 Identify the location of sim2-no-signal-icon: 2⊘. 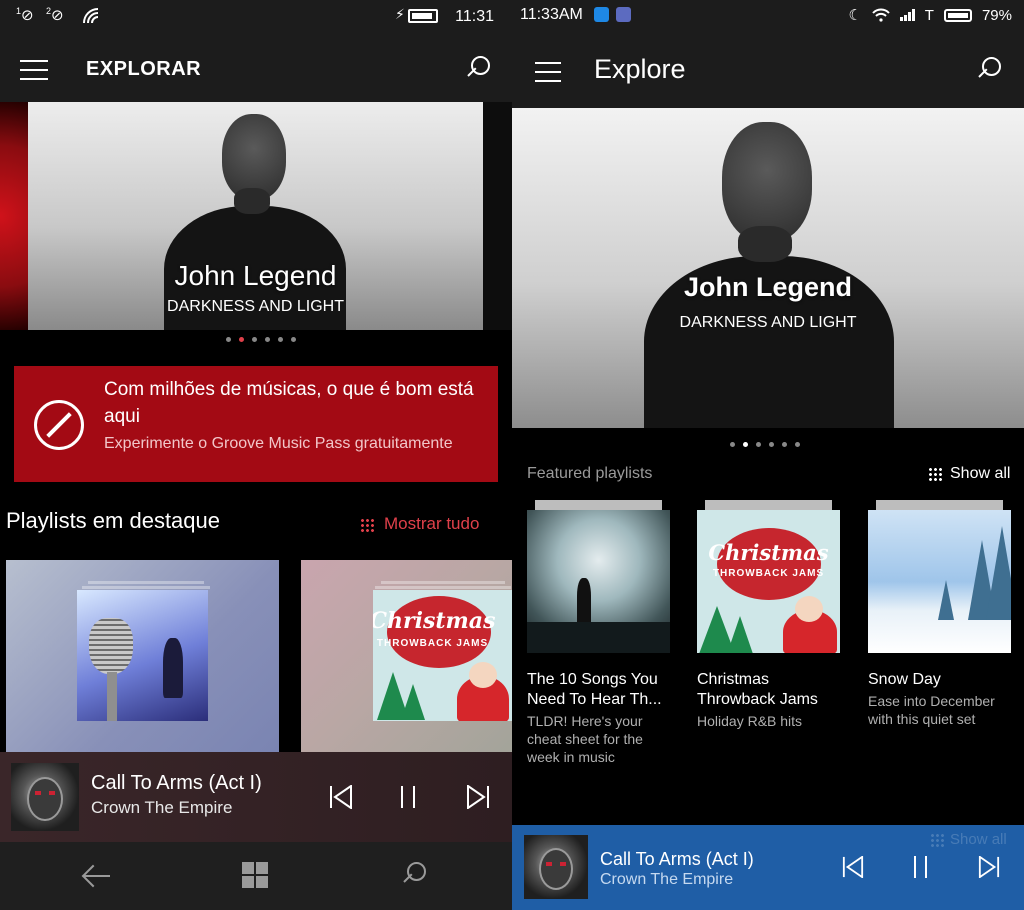
(55, 15).